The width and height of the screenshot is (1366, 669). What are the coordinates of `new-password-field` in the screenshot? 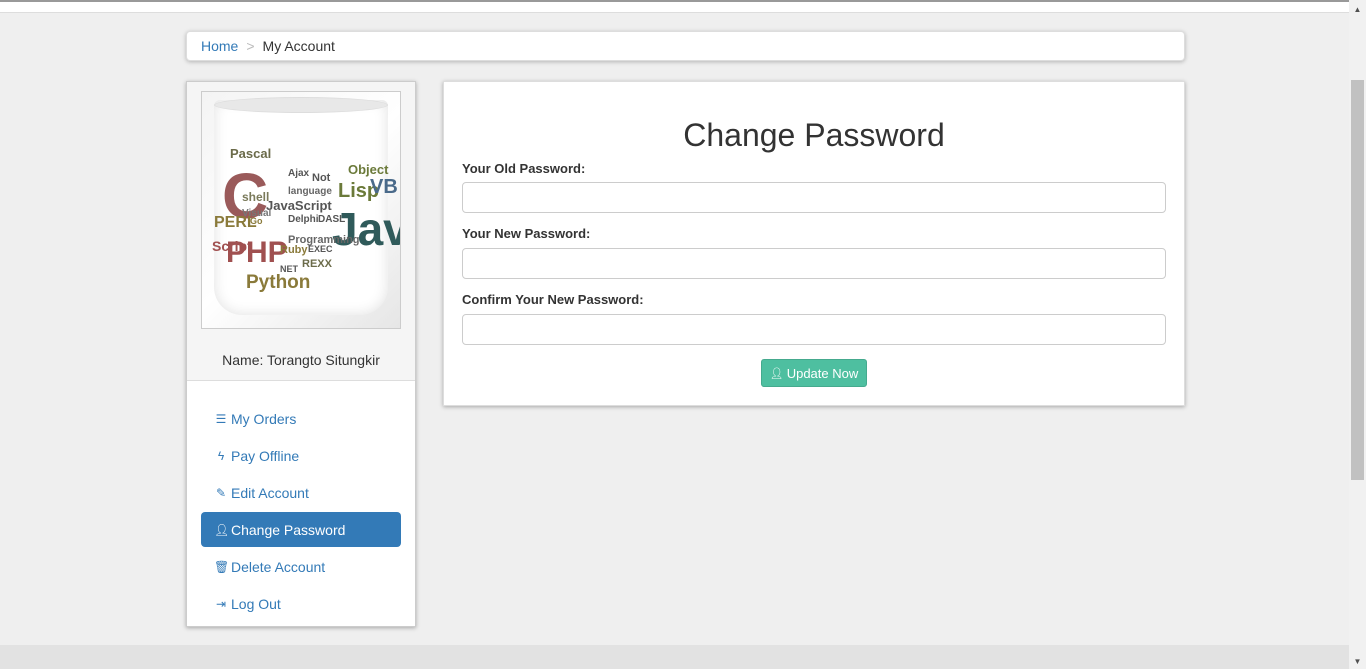 It's located at (814, 263).